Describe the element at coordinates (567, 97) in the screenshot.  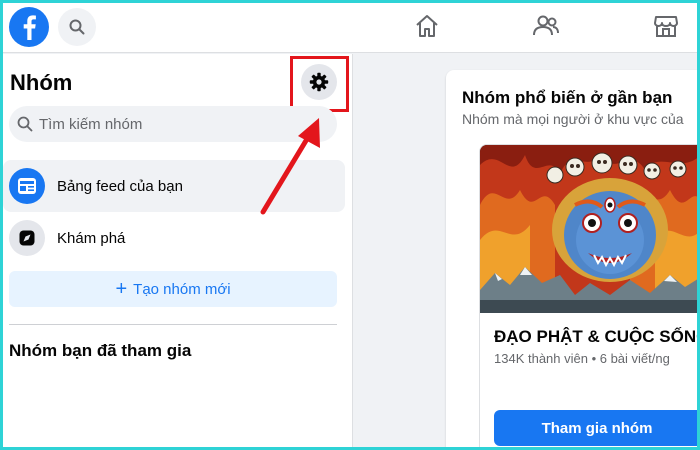
I see `section-title: Nhóm phổ biến ở gần bạn` at that location.